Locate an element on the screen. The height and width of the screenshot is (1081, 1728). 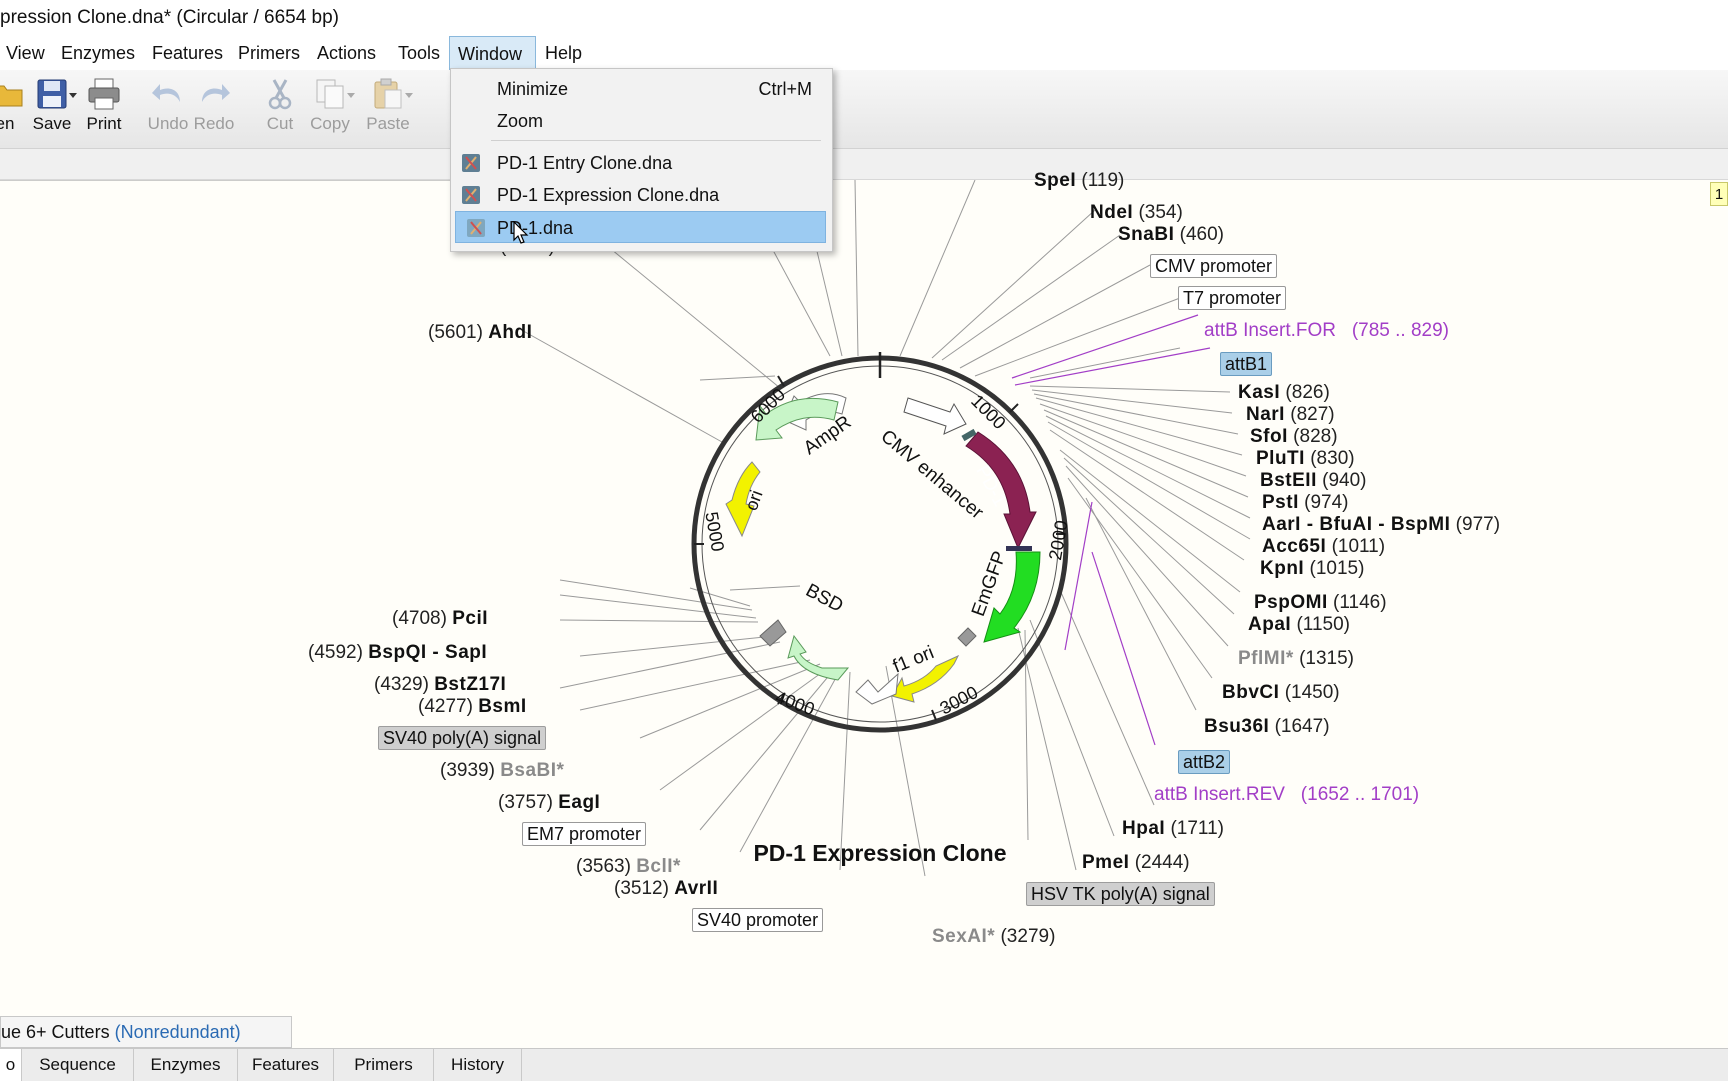
undo-button: Undo is located at coordinates (168, 105).